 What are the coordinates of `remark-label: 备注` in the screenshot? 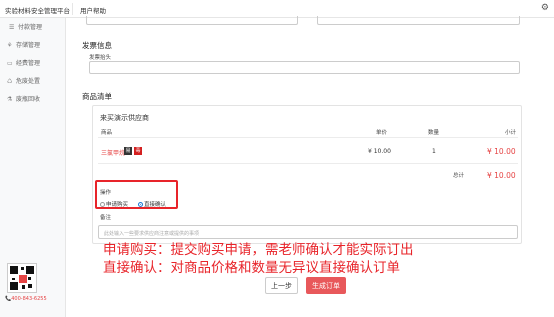 It's located at (106, 218).